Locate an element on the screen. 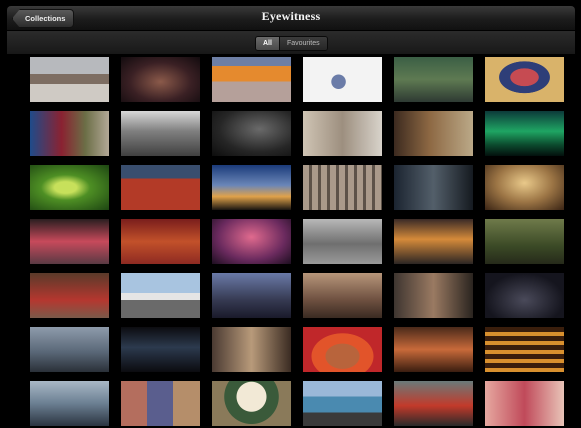 This screenshot has height=428, width=581. photo-thumbnail-misty-city is located at coordinates (69, 349).